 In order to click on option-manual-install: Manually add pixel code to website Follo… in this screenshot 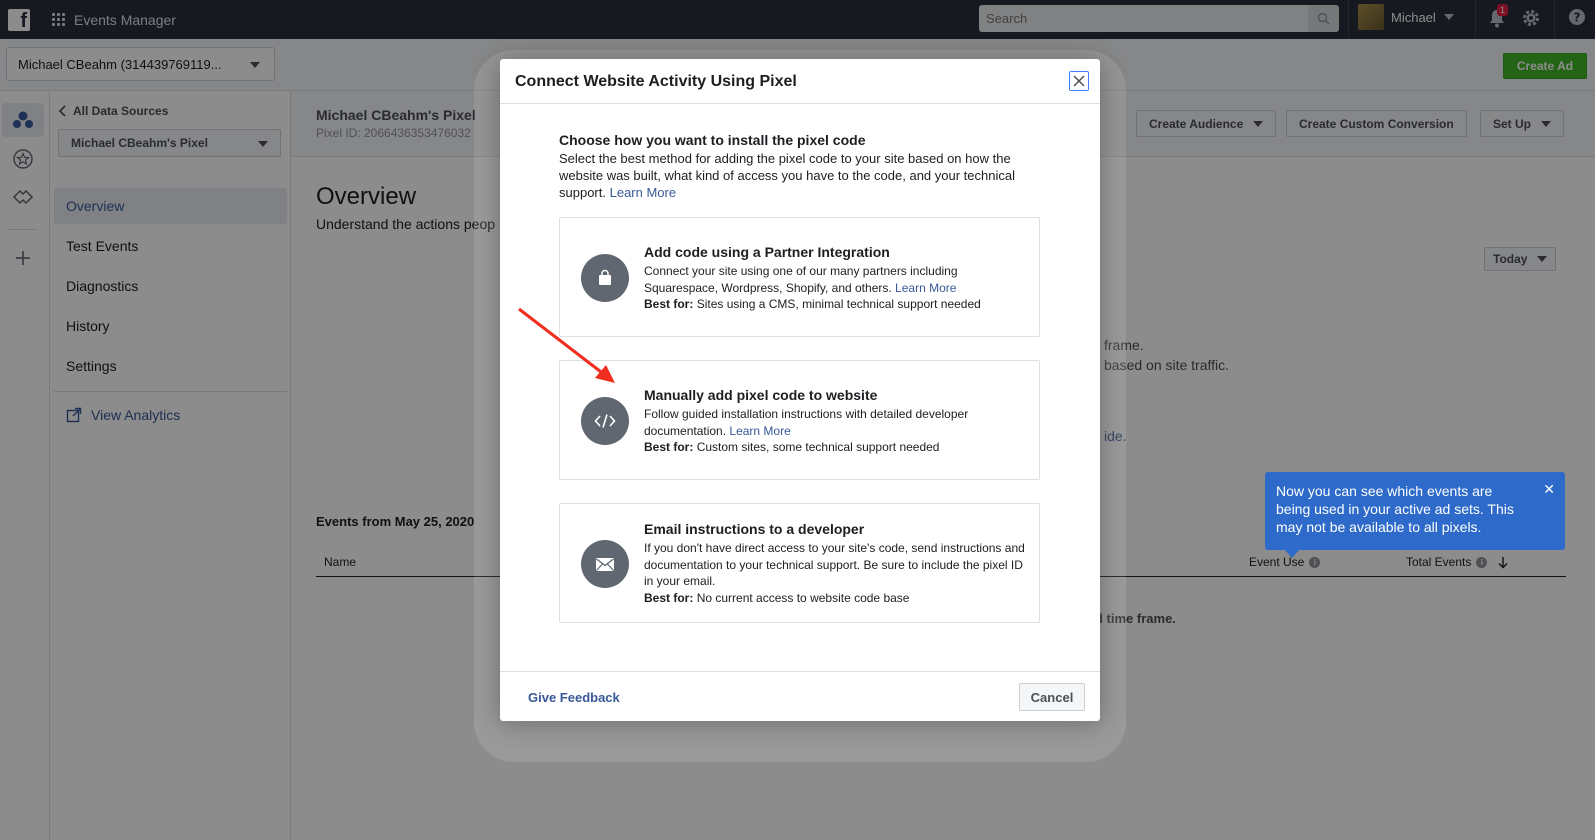, I will do `click(799, 420)`.